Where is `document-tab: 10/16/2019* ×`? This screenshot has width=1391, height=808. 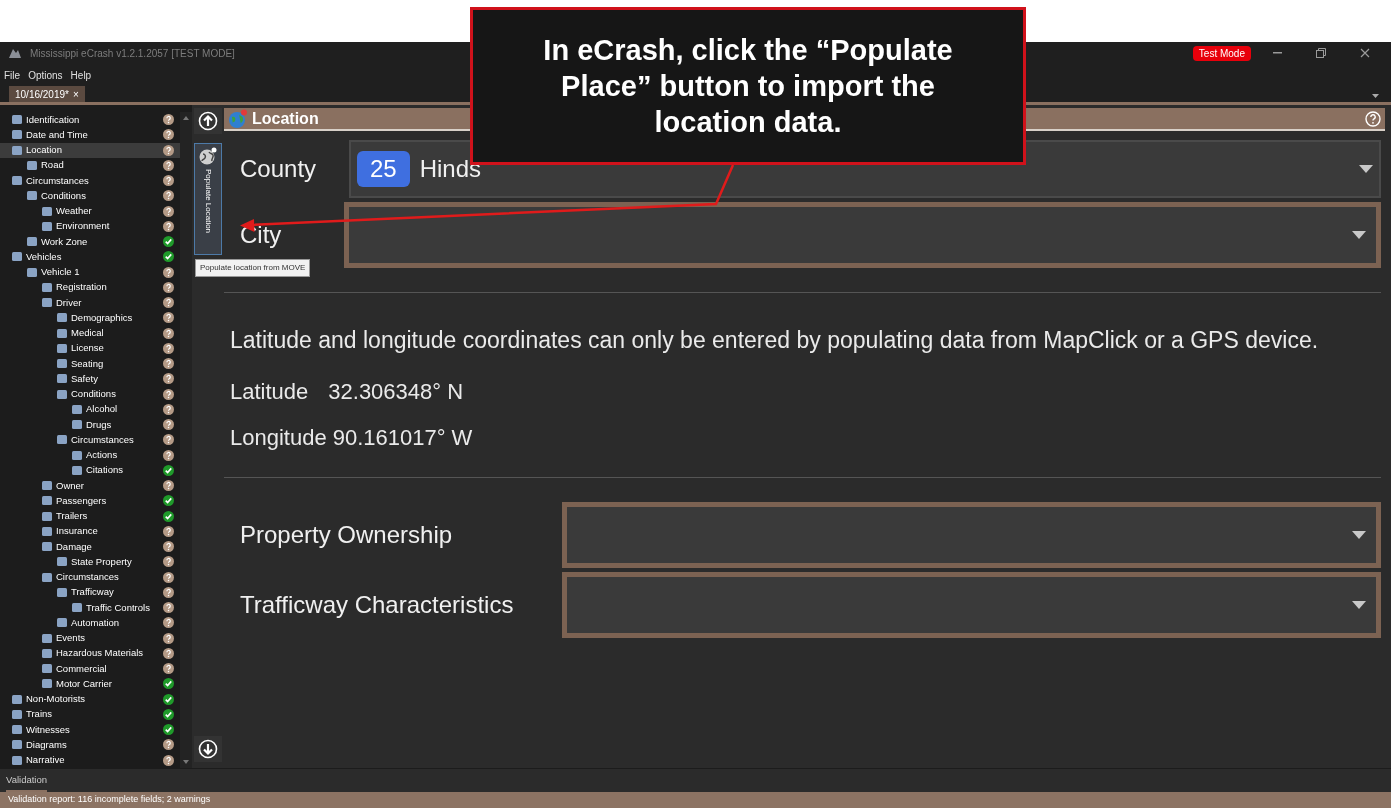
document-tab: 10/16/2019* × is located at coordinates (47, 94).